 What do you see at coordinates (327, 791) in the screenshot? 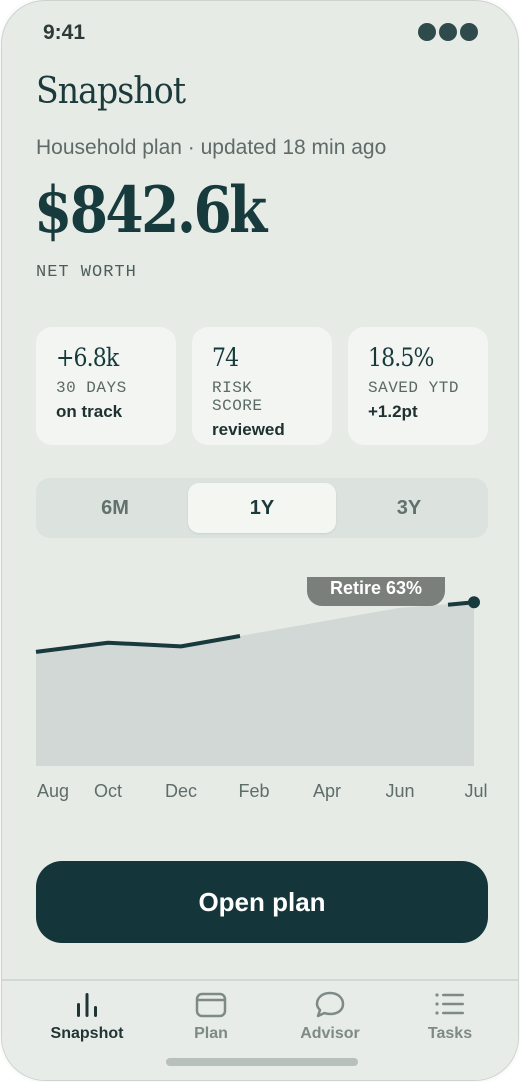
I see `x-tick-label: Apr` at bounding box center [327, 791].